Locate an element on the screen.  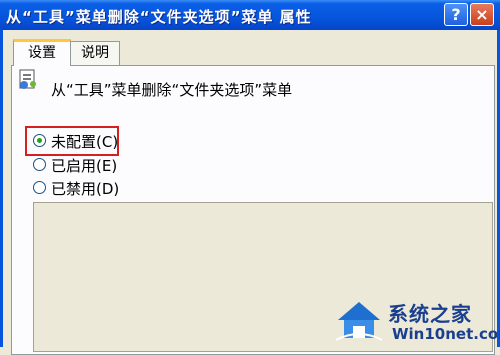
tab-settings: 设置 is located at coordinates (42, 52).